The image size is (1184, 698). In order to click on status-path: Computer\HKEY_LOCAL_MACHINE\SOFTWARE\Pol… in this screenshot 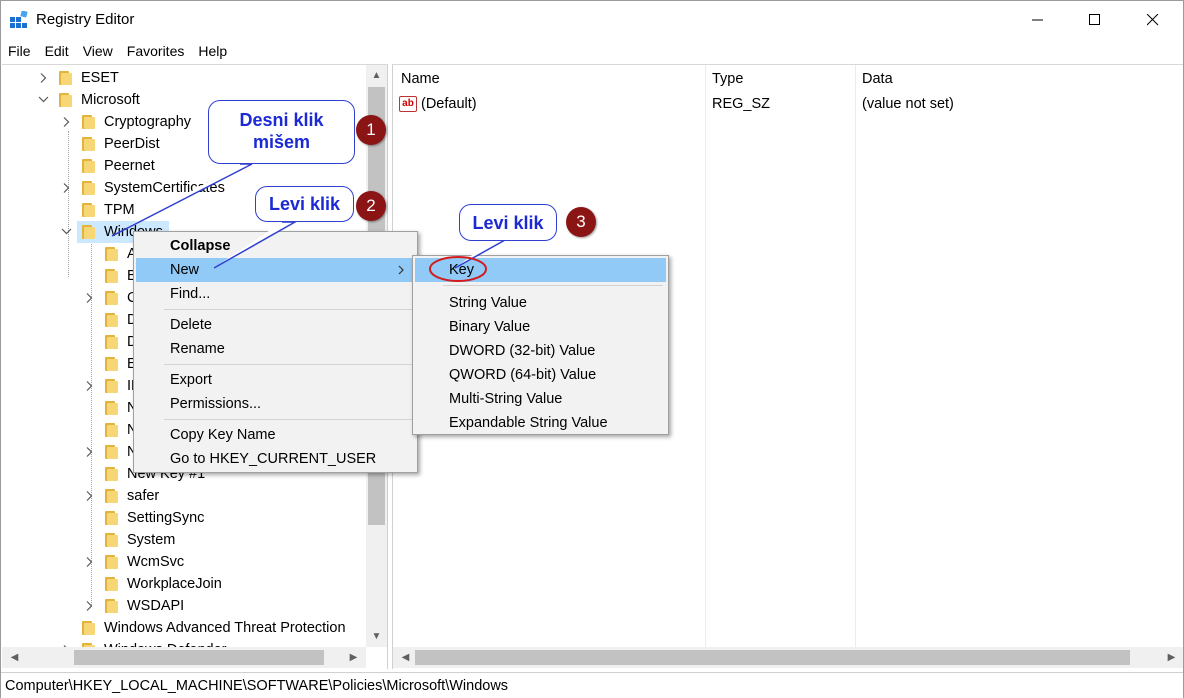, I will do `click(257, 686)`.